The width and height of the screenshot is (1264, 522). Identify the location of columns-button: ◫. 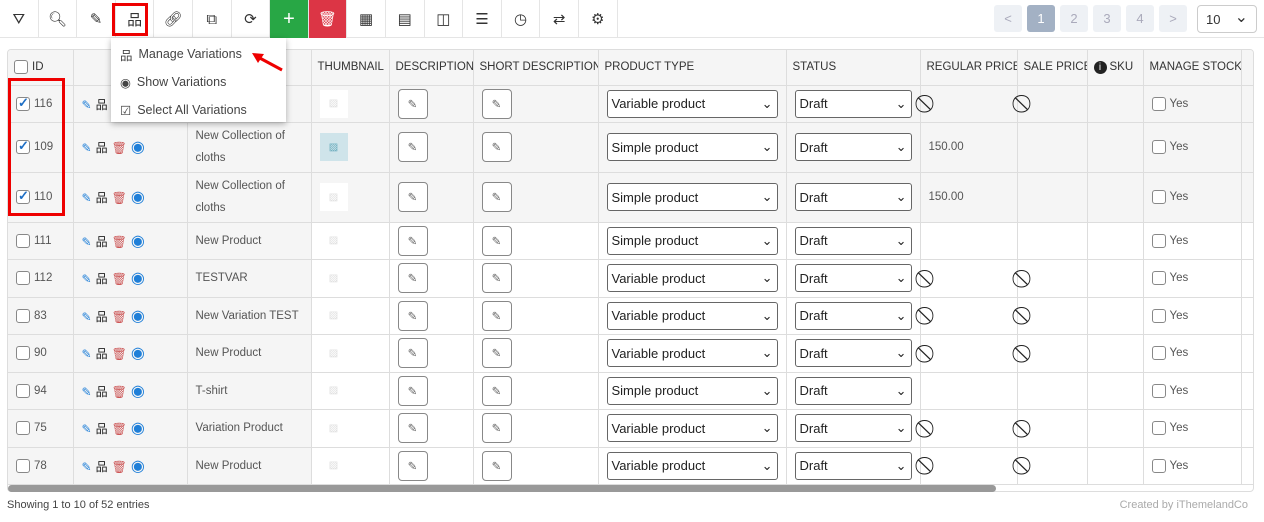
(444, 19).